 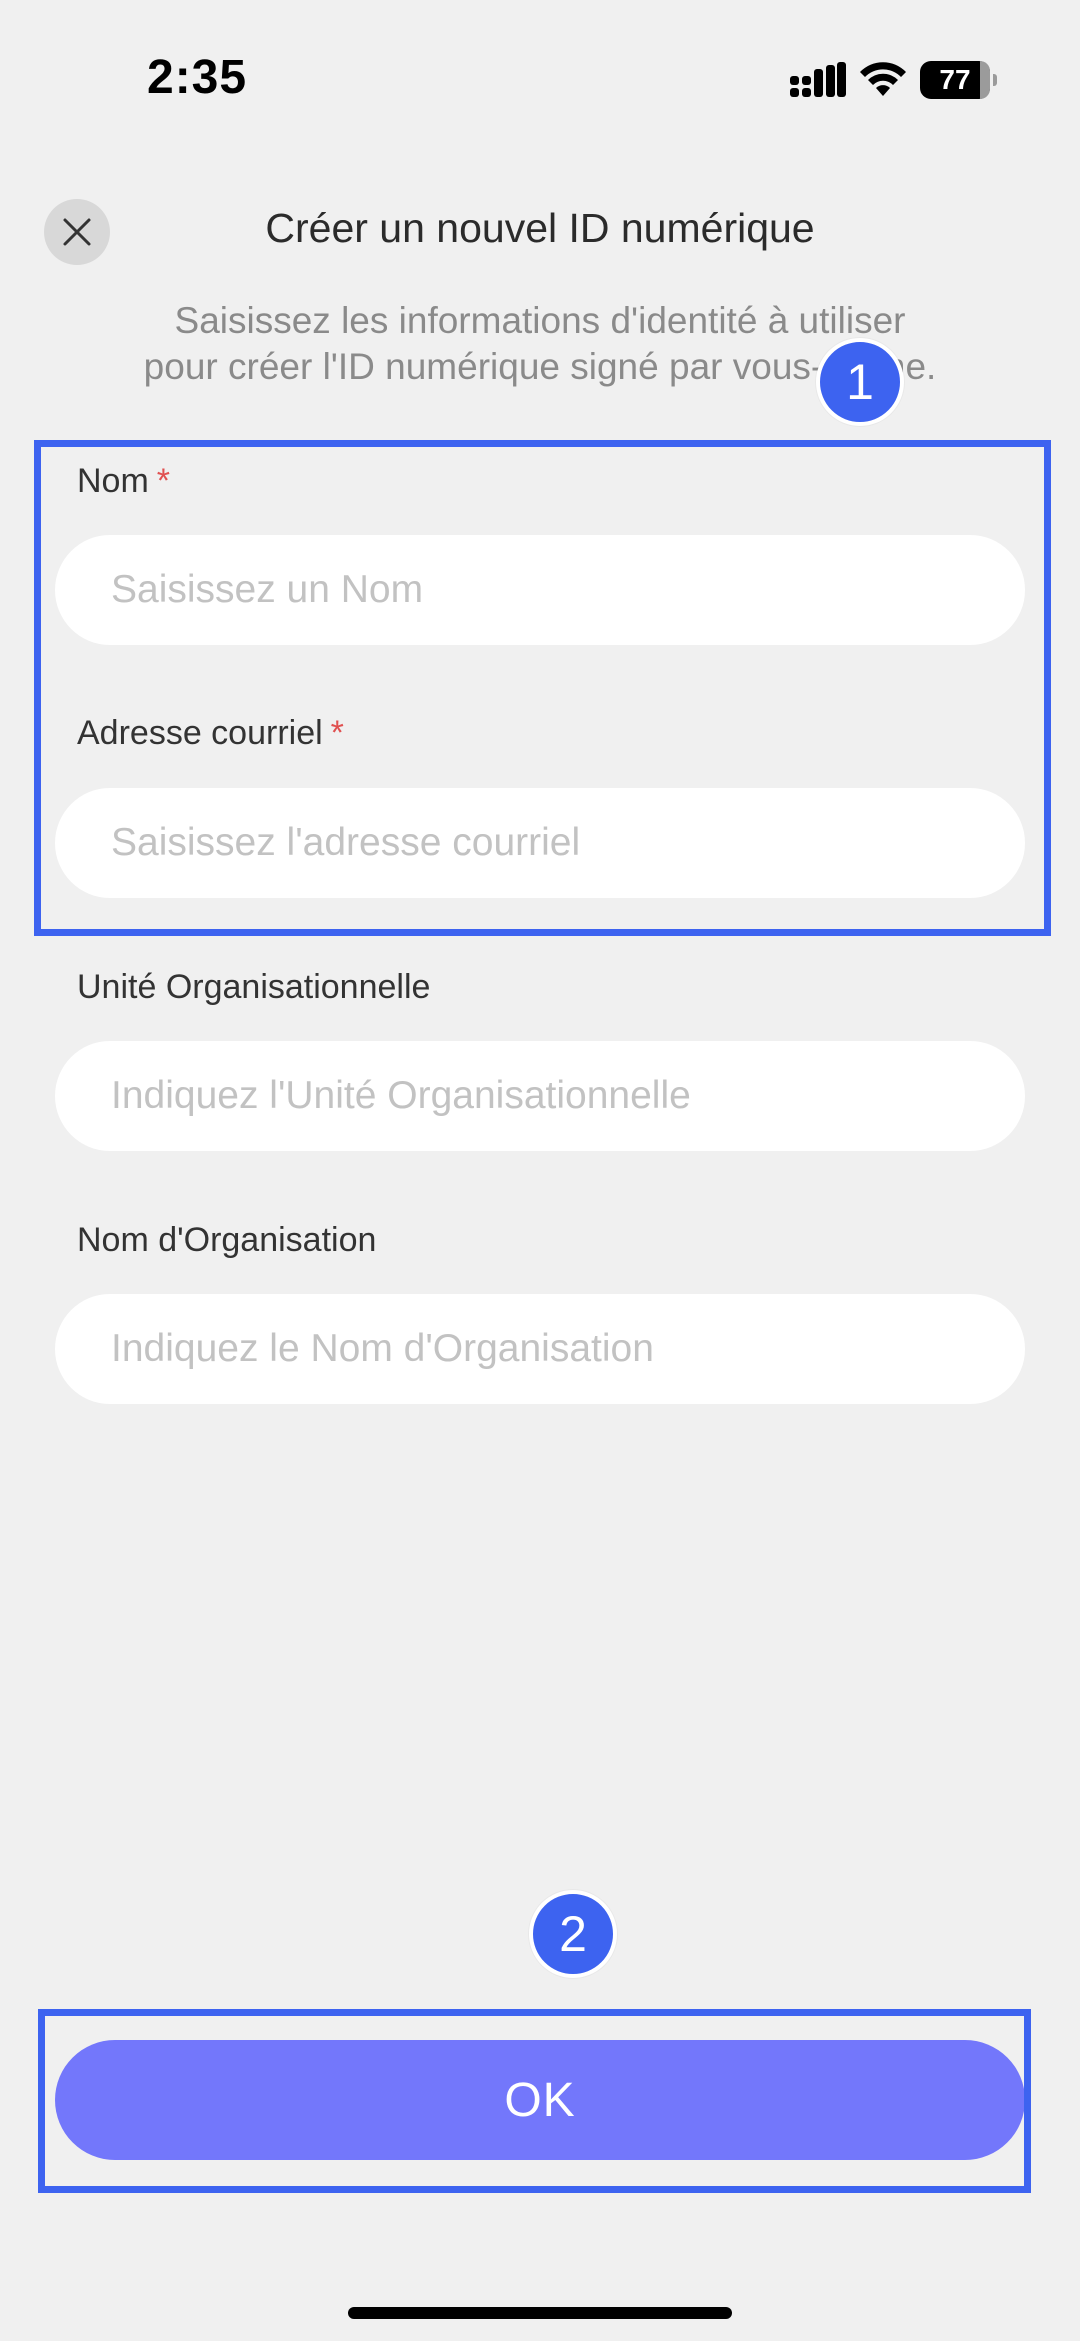 I want to click on page-title: Créer un nouvel ID numérique, so click(x=540, y=228).